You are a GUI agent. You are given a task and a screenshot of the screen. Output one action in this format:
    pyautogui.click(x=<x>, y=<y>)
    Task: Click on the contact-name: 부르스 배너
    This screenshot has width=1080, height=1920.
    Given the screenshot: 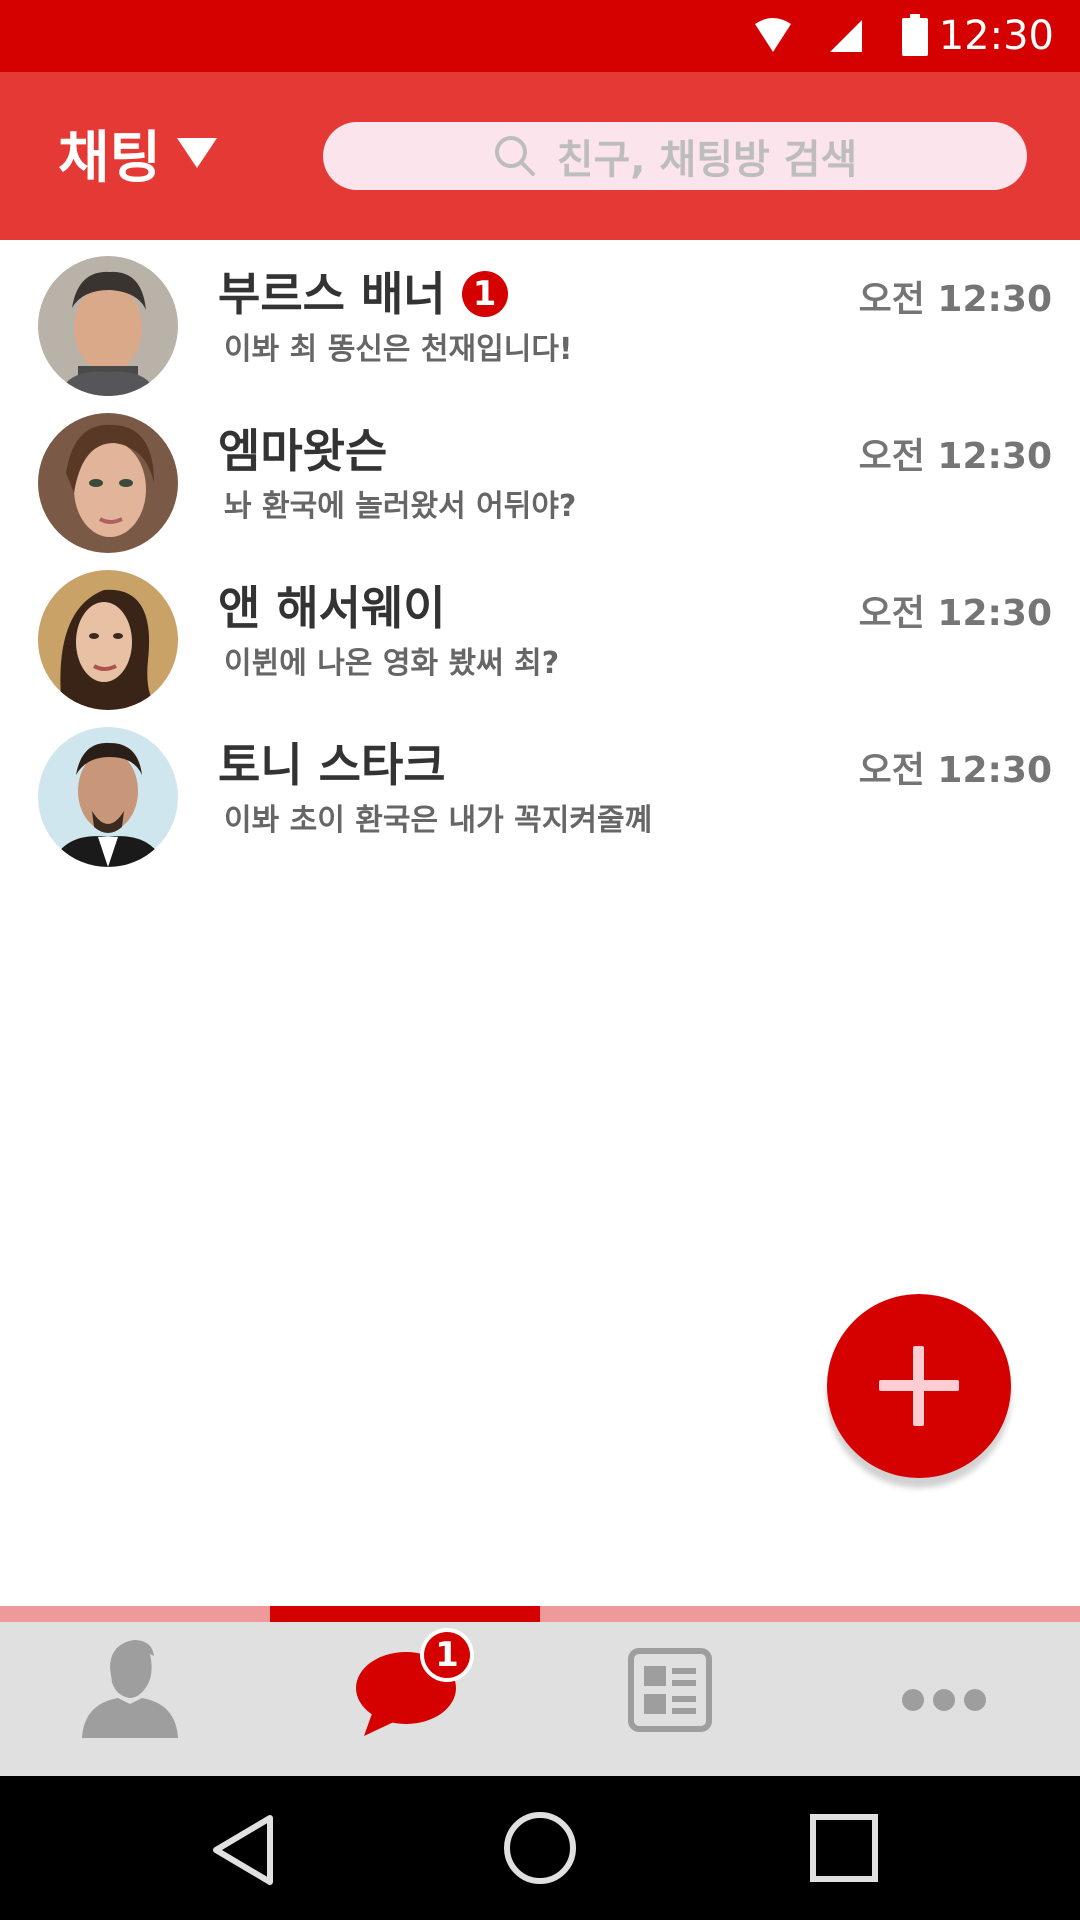 What is the action you would take?
    pyautogui.click(x=332, y=294)
    